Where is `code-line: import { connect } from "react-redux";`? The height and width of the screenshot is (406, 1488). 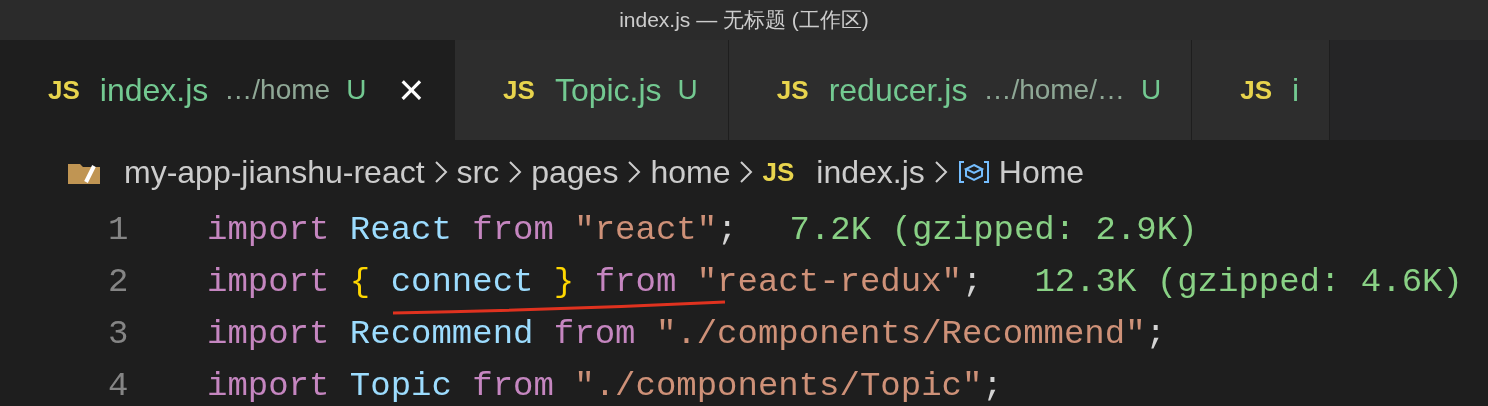 code-line: import { connect } from "react-redux"; is located at coordinates (595, 282).